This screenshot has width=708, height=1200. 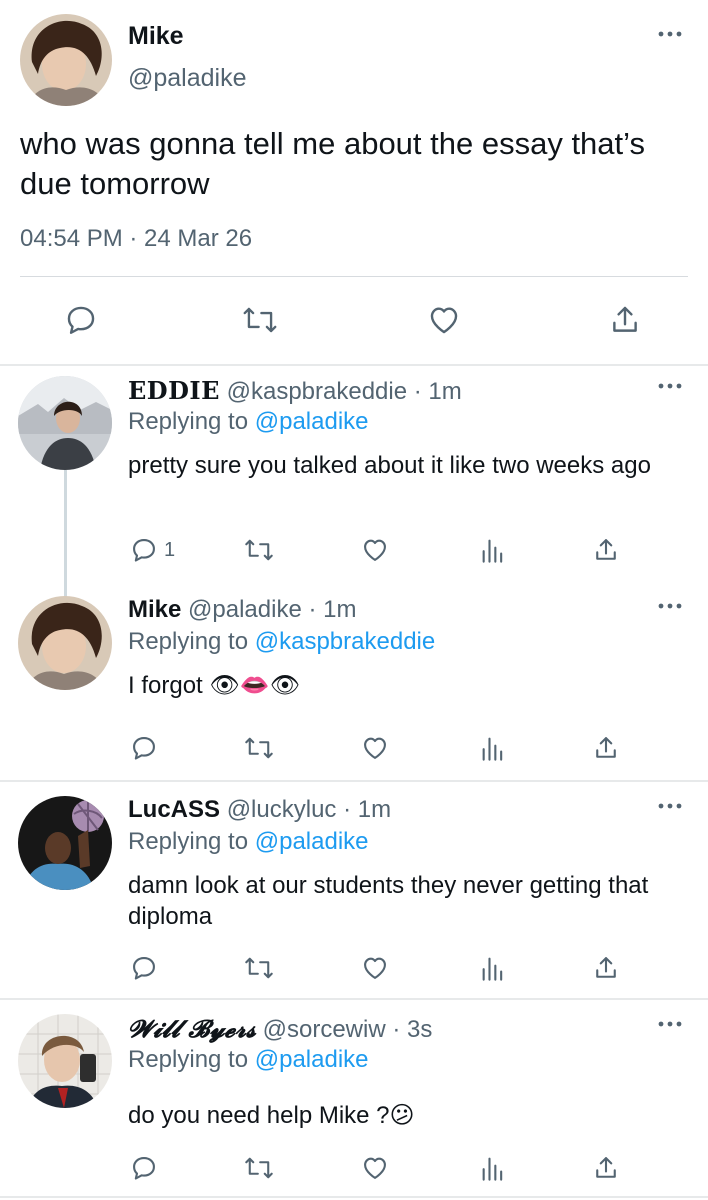 I want to click on reply-time: · 3s, so click(x=412, y=1029).